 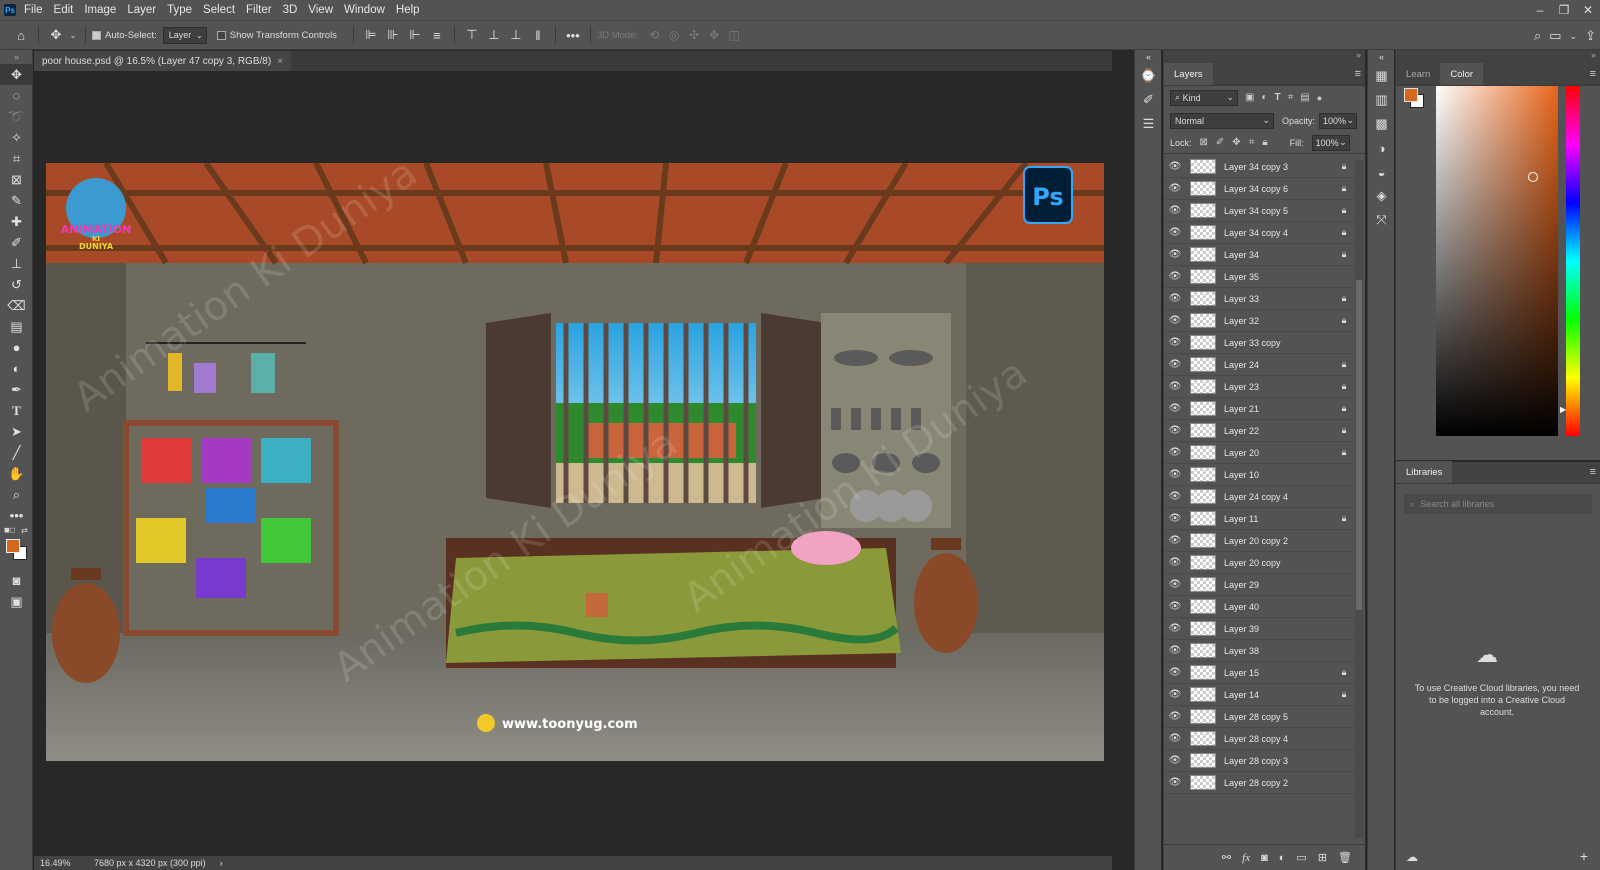 I want to click on add-mask-icon: ◙, so click(x=1264, y=858).